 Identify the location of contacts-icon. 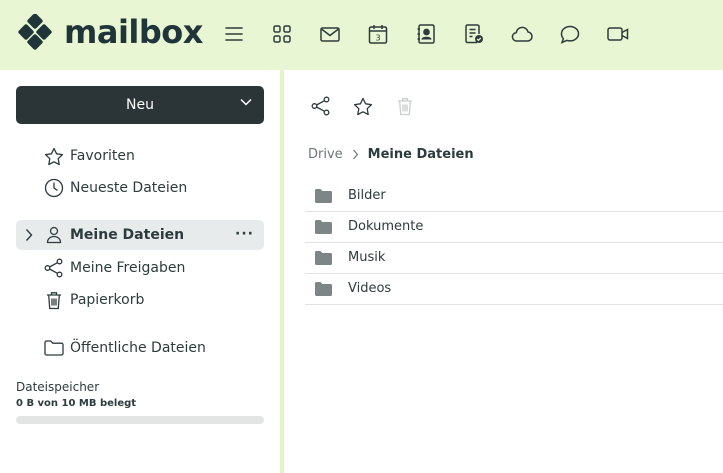
(426, 34).